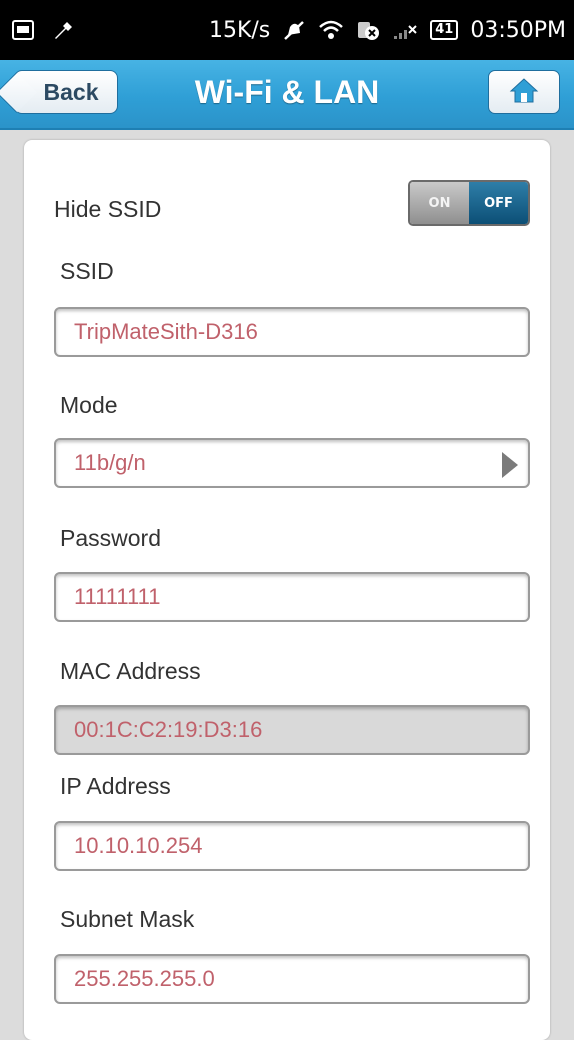 The image size is (574, 1040). Describe the element at coordinates (239, 30) in the screenshot. I see `network-speed: 15K/s` at that location.